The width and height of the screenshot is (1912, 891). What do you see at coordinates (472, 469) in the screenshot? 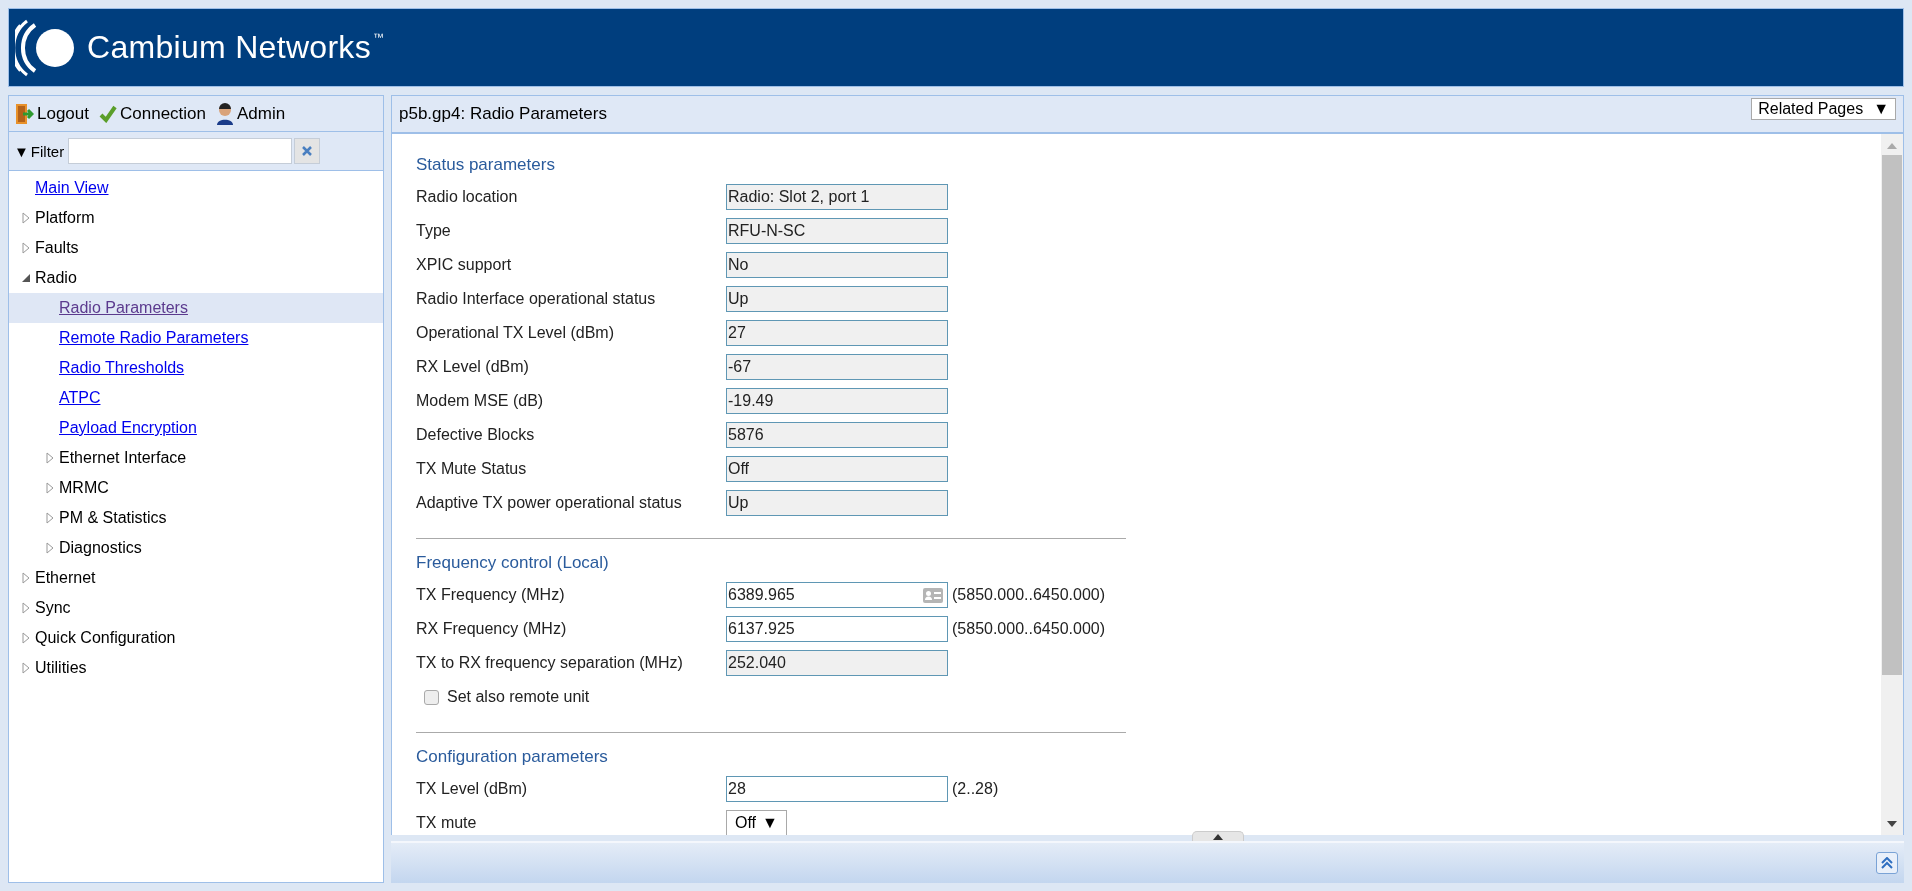
I see `field-label: TX Mute Status` at bounding box center [472, 469].